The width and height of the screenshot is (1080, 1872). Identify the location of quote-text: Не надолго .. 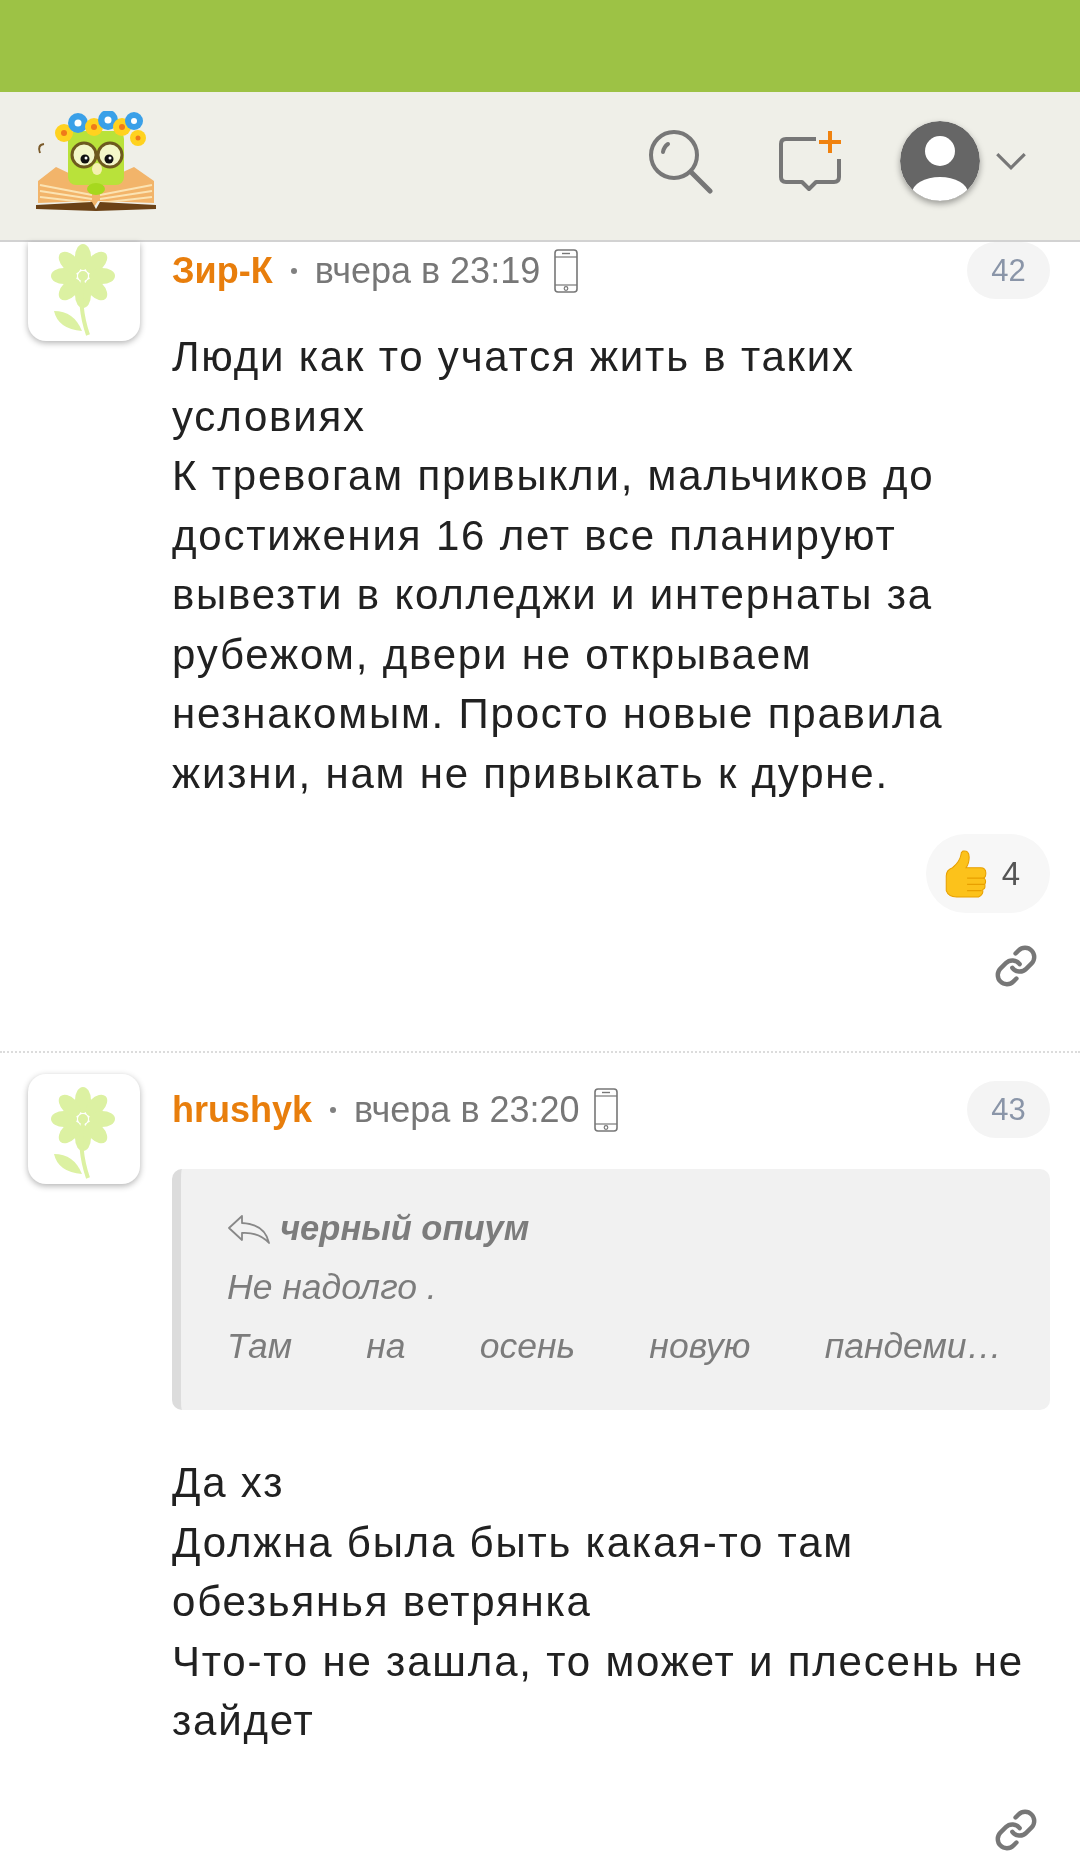
(332, 1287).